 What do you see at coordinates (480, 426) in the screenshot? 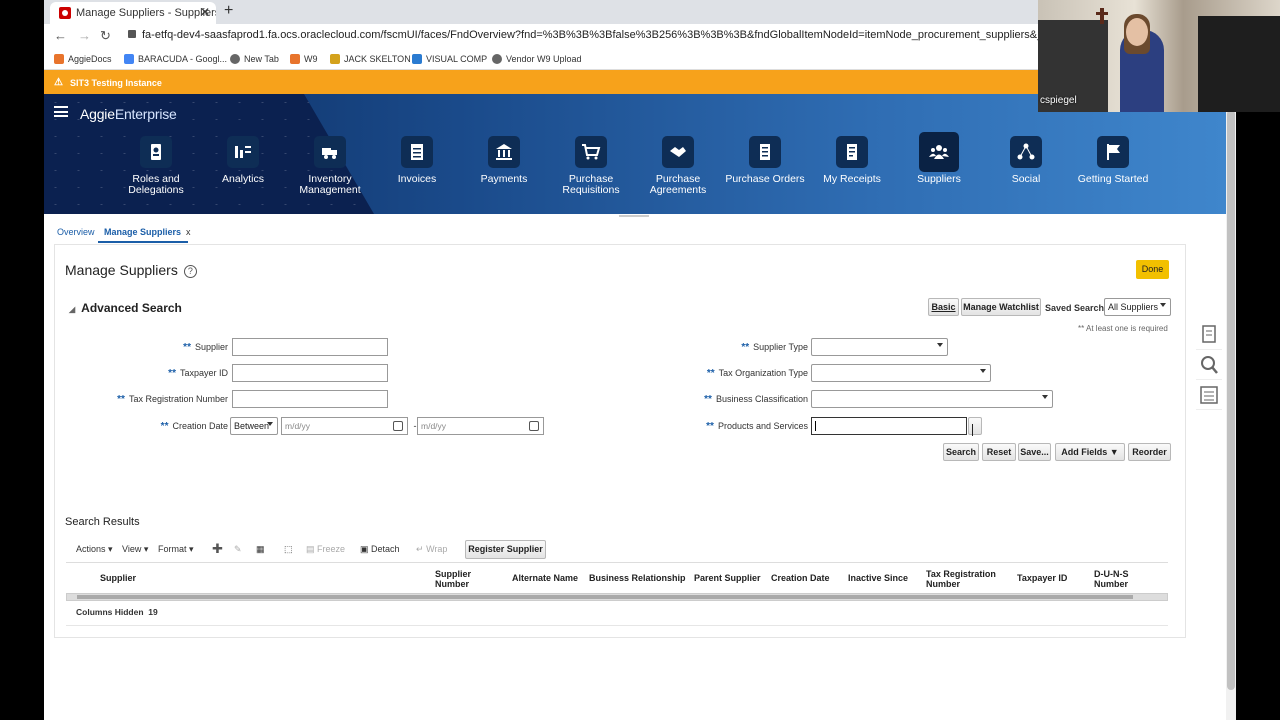
I see `creation-date-to-input: m/d/yy` at bounding box center [480, 426].